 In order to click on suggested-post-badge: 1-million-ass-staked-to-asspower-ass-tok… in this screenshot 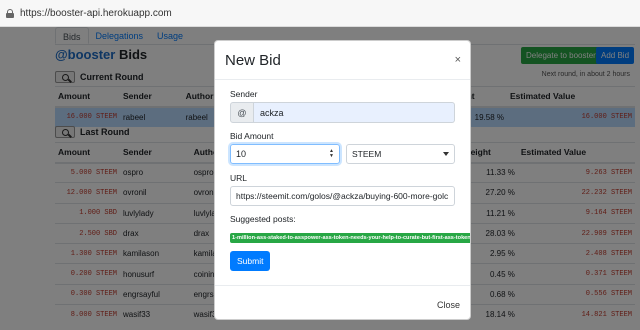, I will do `click(350, 238)`.